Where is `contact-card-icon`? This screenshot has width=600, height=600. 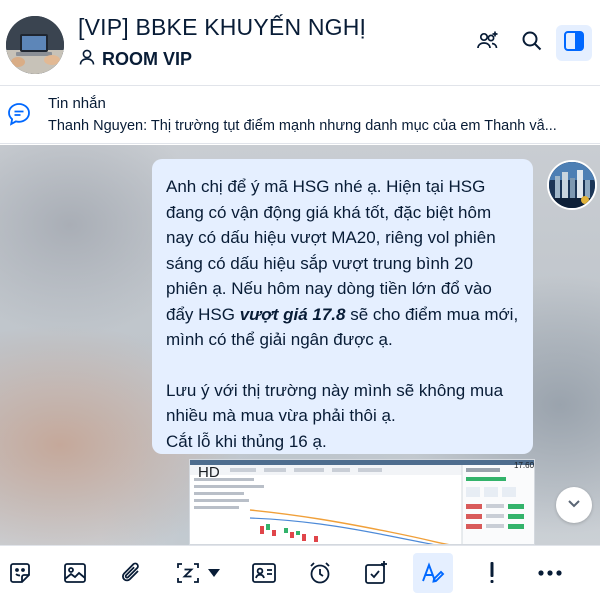 contact-card-icon is located at coordinates (264, 573).